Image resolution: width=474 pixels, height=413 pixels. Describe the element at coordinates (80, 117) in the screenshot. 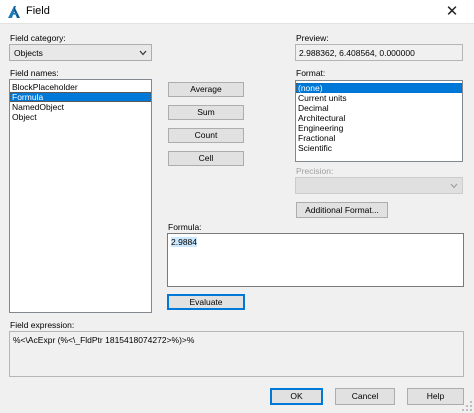

I see `field-name-item: Object` at that location.